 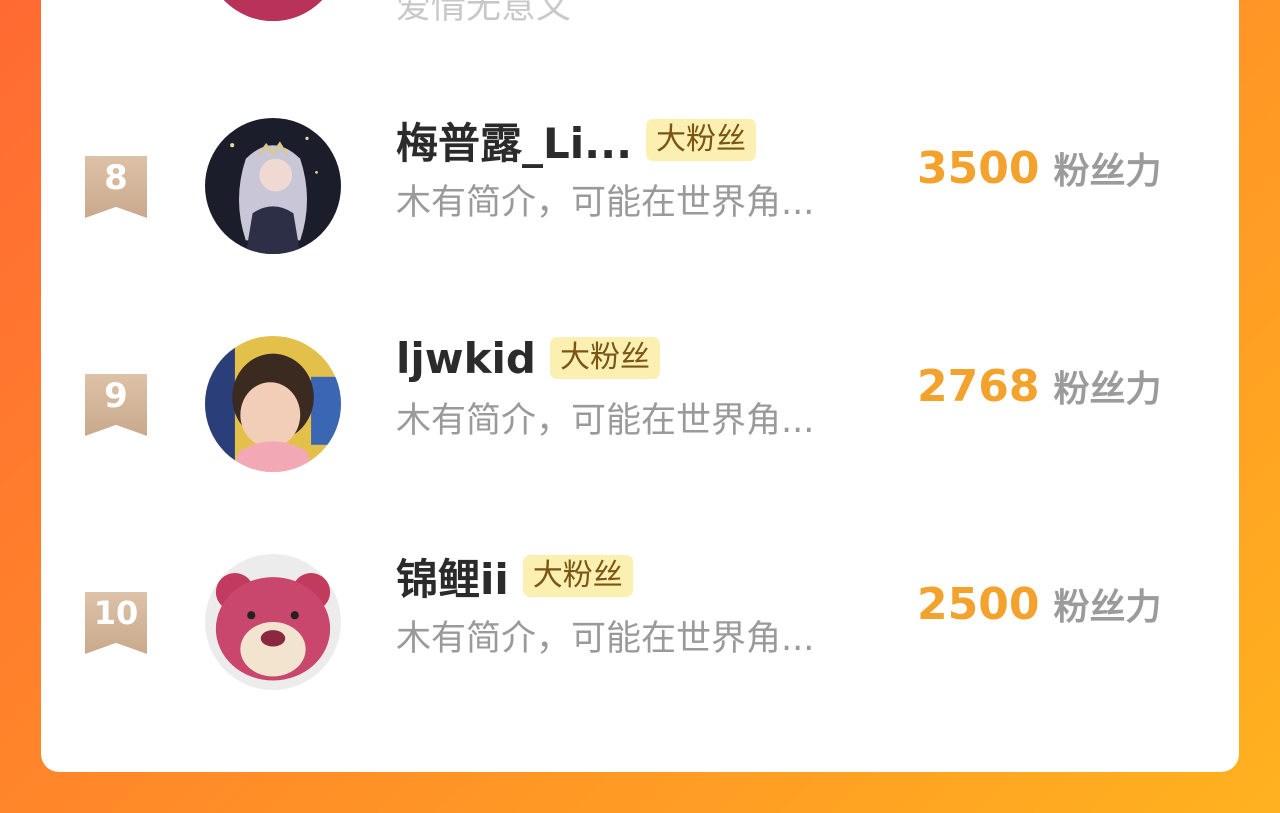 What do you see at coordinates (484, 13) in the screenshot?
I see `user-bio: 爱情无意义` at bounding box center [484, 13].